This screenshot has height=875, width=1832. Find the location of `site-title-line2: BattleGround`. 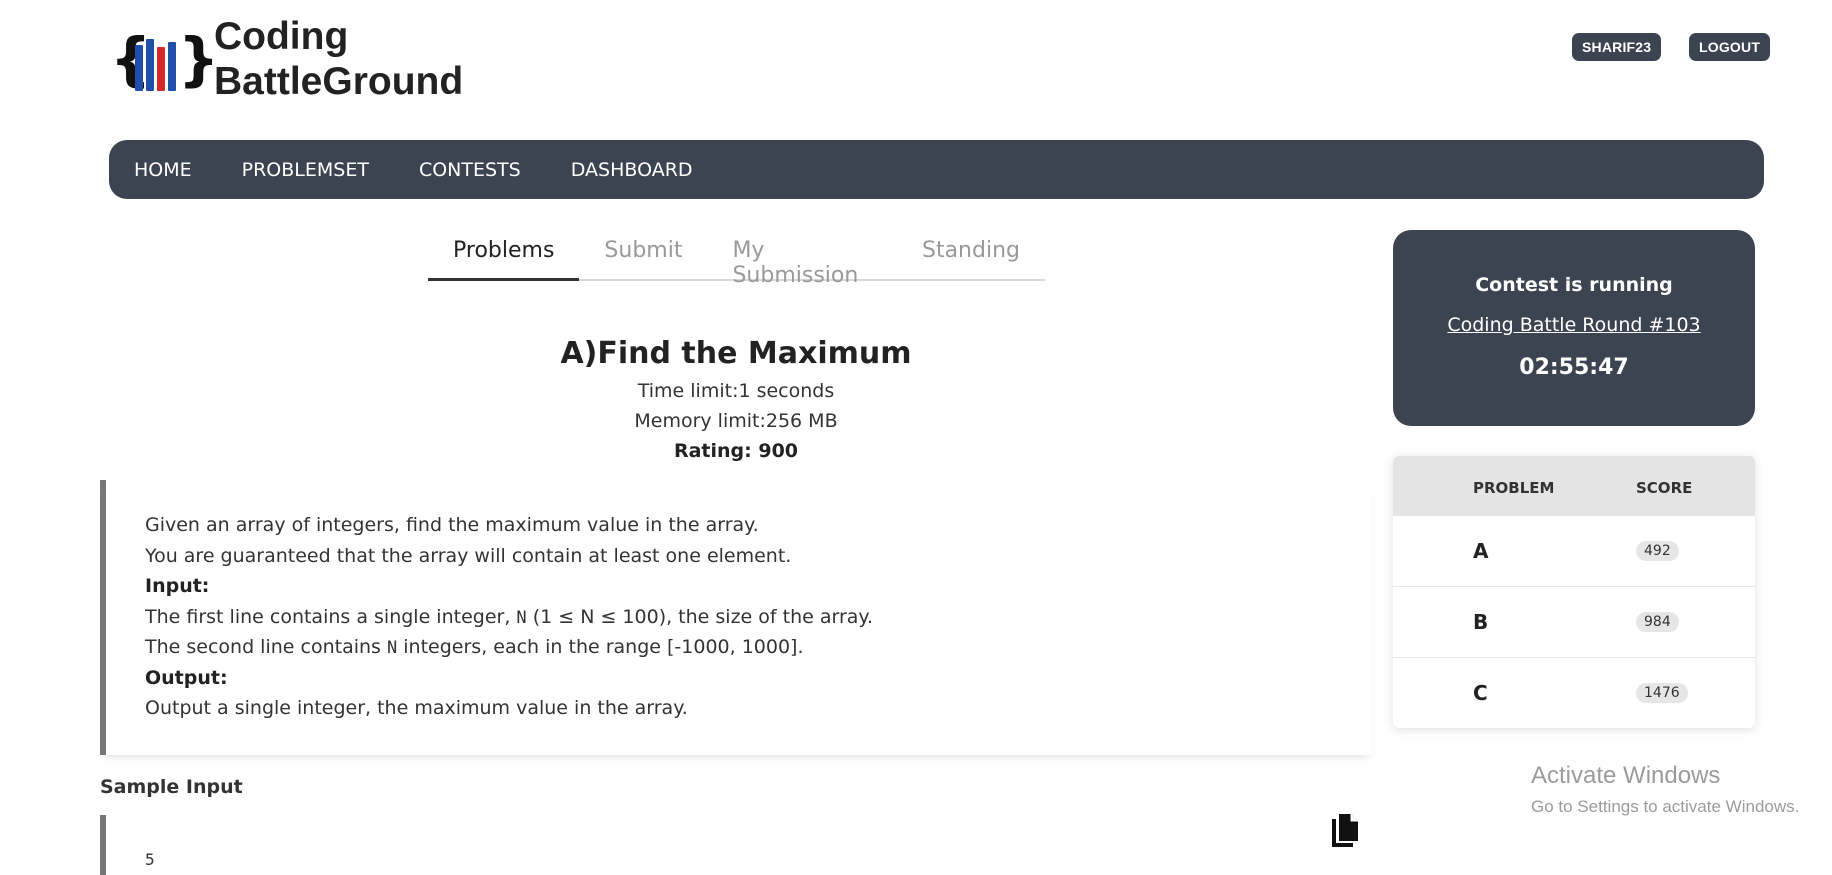

site-title-line2: BattleGround is located at coordinates (339, 81).